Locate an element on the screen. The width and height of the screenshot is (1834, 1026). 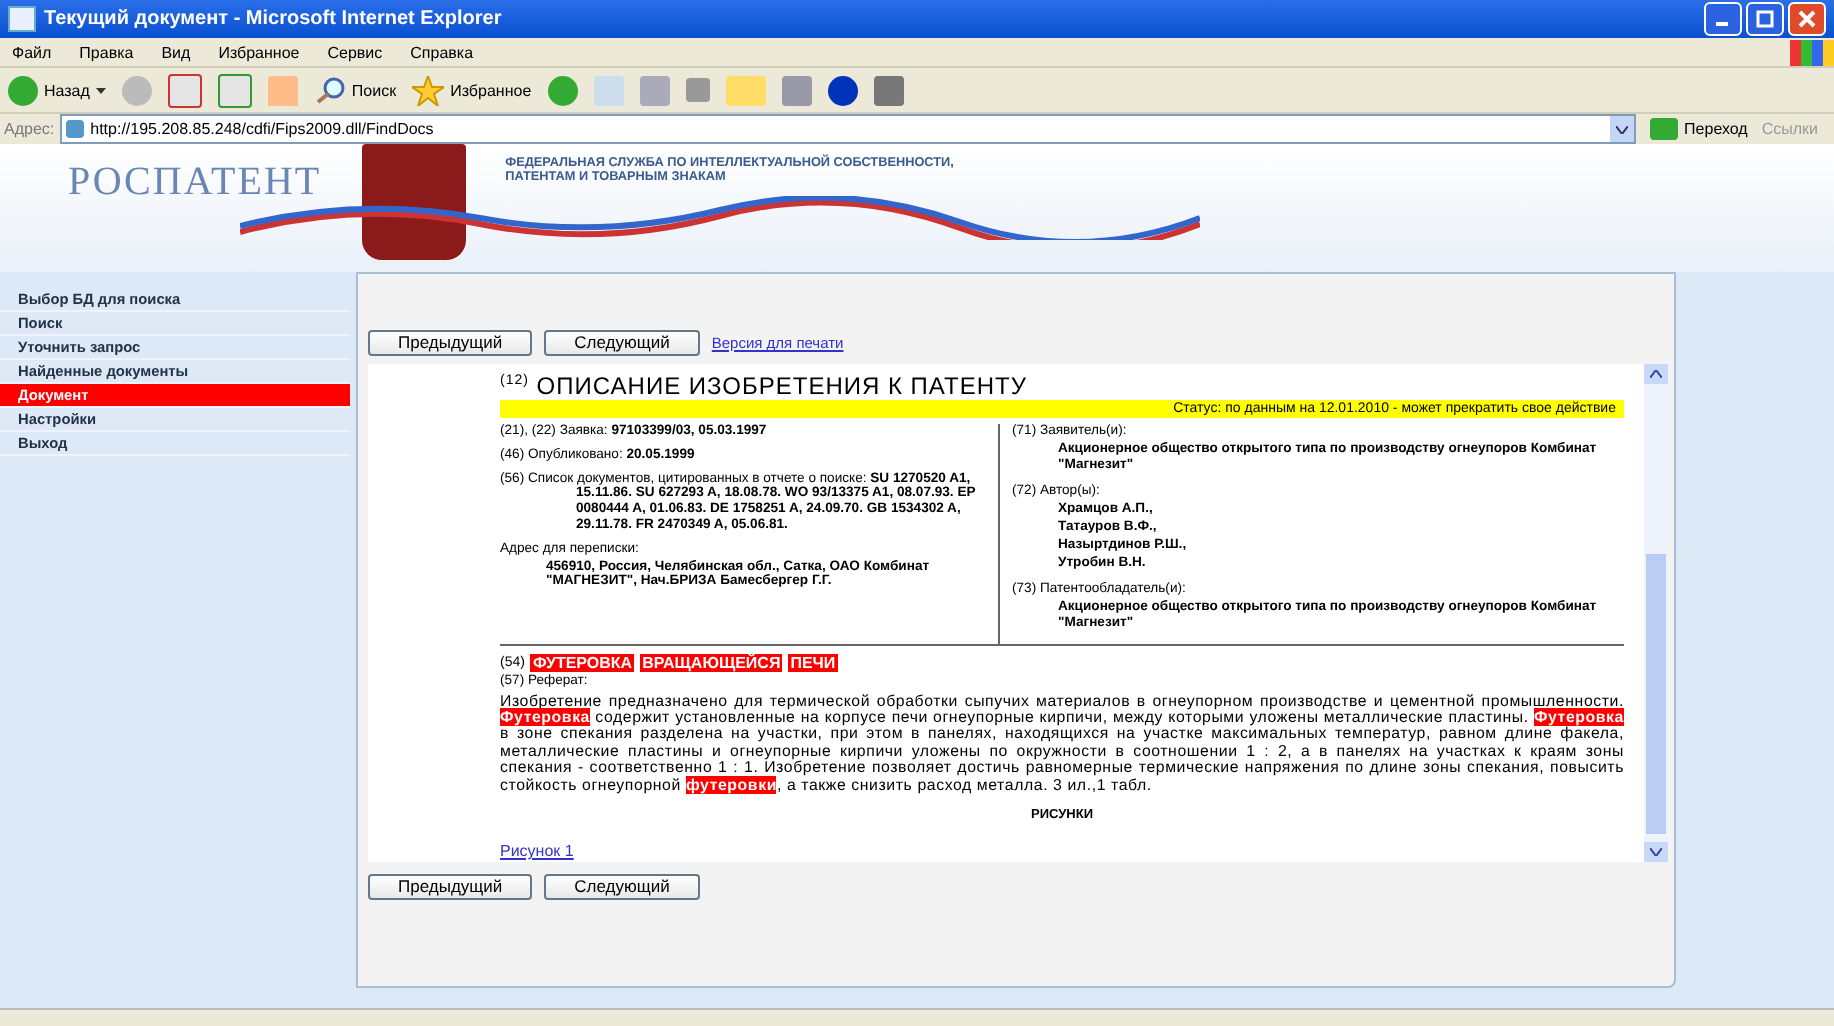
document-title: $^{(12)}$ ОПИСАНИЕ ИЗОБРЕТЕНИЯ К ПАТЕНТУ is located at coordinates (764, 385).